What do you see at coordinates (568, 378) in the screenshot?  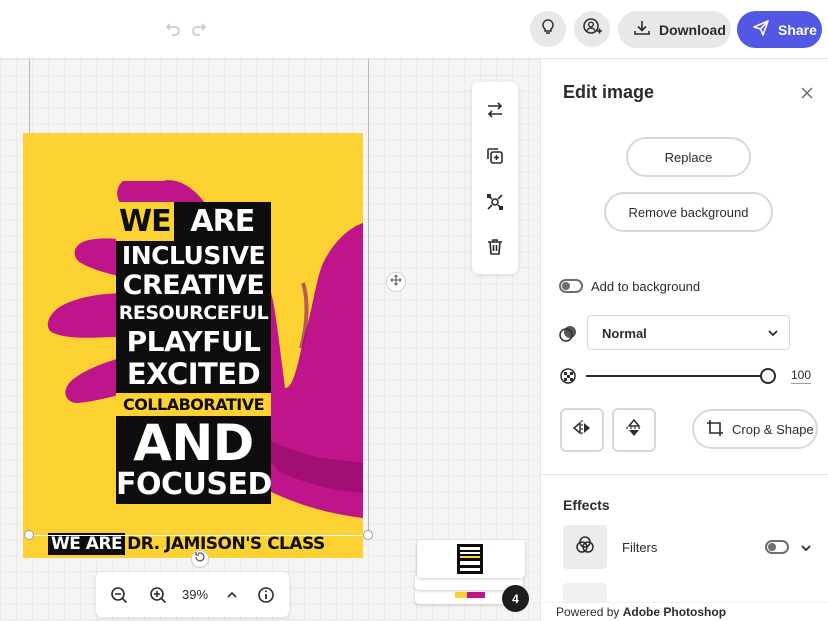 I see `opacity-icon` at bounding box center [568, 378].